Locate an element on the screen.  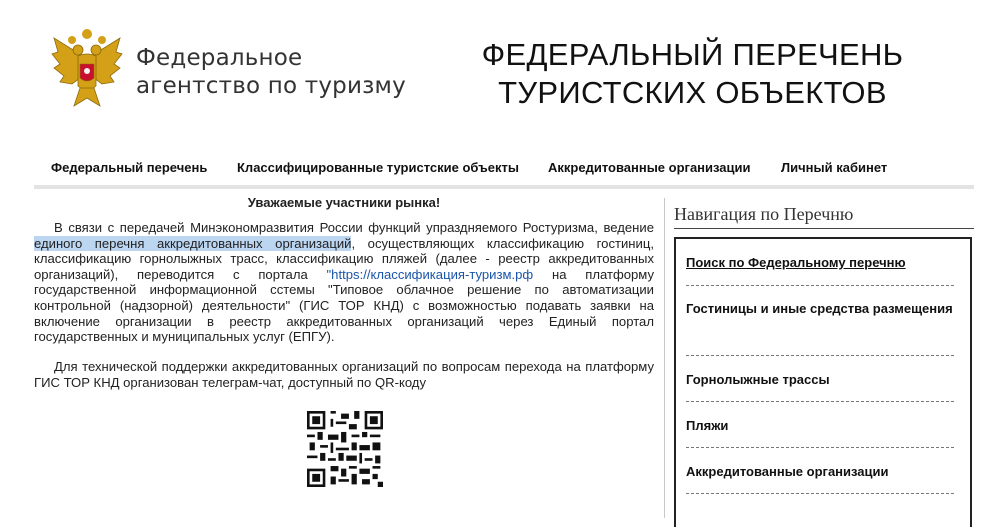
agency-name-line2: агентство по туризму is located at coordinates (271, 86).